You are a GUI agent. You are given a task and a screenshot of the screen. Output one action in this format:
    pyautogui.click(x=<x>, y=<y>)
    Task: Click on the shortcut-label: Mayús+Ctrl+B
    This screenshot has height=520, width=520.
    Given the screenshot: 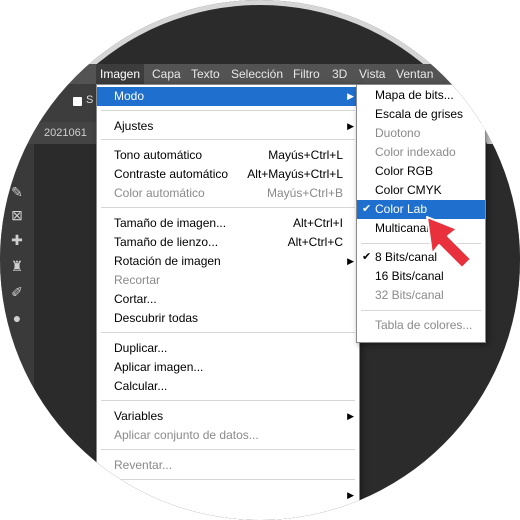 What is the action you would take?
    pyautogui.click(x=304, y=193)
    